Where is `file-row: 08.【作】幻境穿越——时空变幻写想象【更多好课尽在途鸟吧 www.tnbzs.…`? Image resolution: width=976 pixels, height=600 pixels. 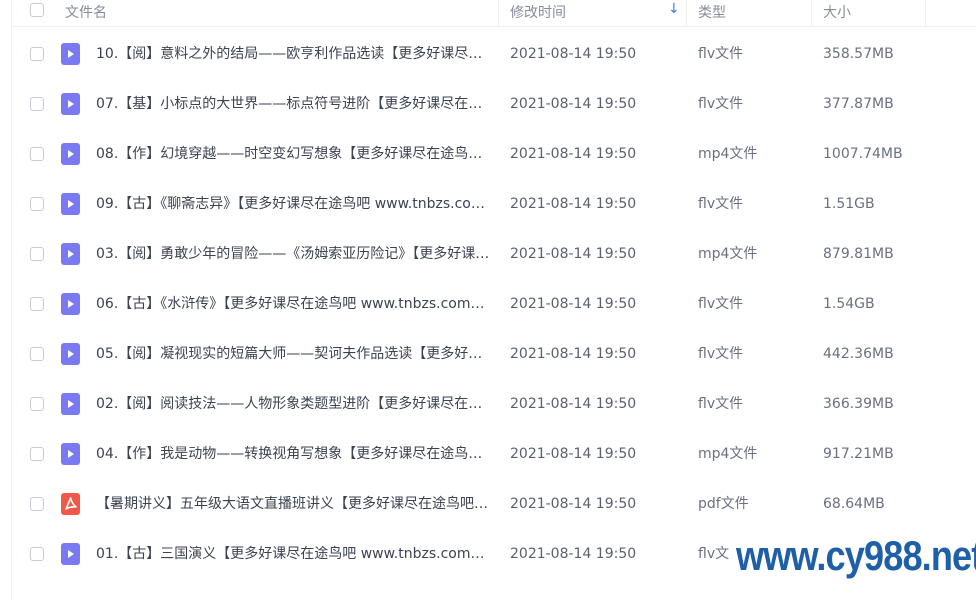 file-row: 08.【作】幻境穿越——时空变幻写想象【更多好课尽在途鸟吧 www.tnbzs.… is located at coordinates (494, 154).